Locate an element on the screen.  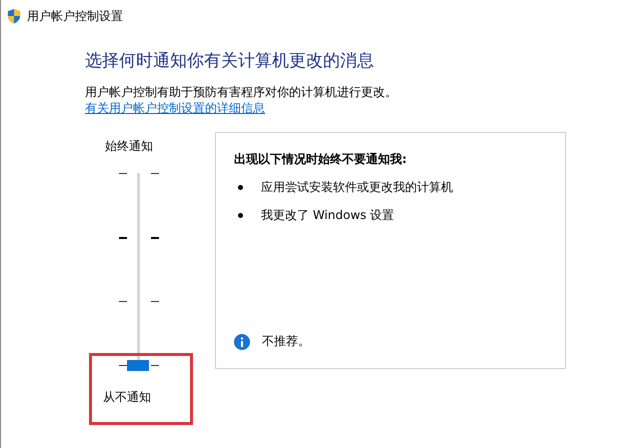
panel-title: 出现以下情况时始终不要通知我: is located at coordinates (321, 159).